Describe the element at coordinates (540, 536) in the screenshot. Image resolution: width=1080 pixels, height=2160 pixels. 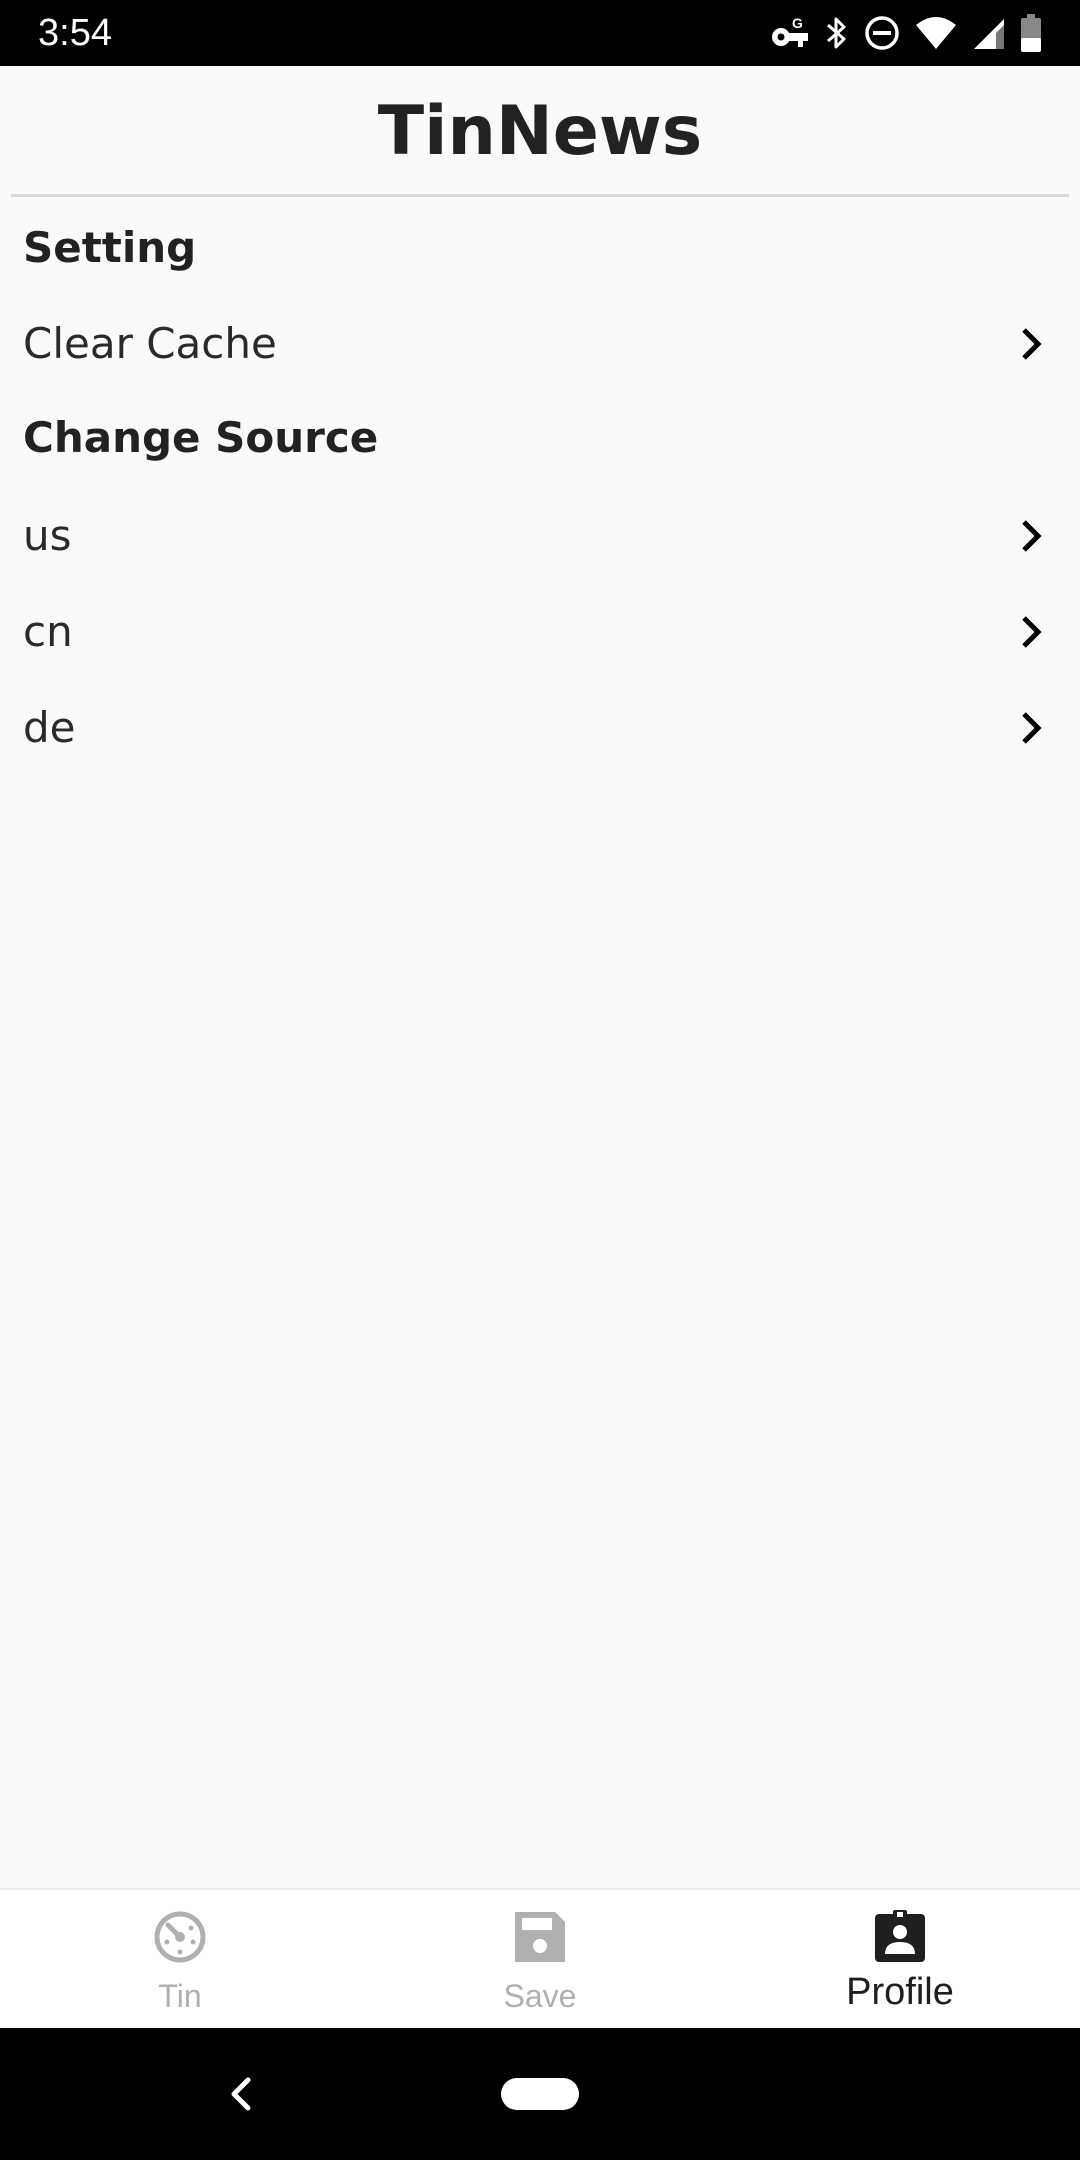
I see `source-row-us: us` at that location.